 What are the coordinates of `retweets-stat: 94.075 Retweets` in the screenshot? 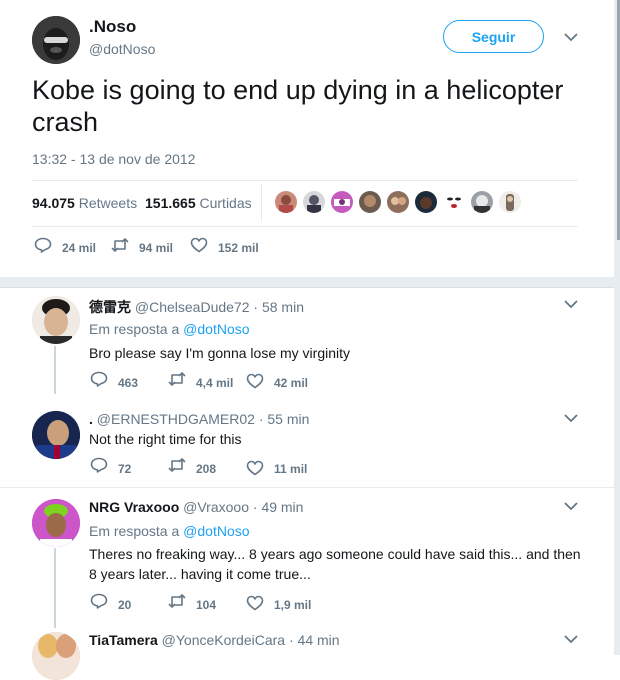 It's located at (84, 203).